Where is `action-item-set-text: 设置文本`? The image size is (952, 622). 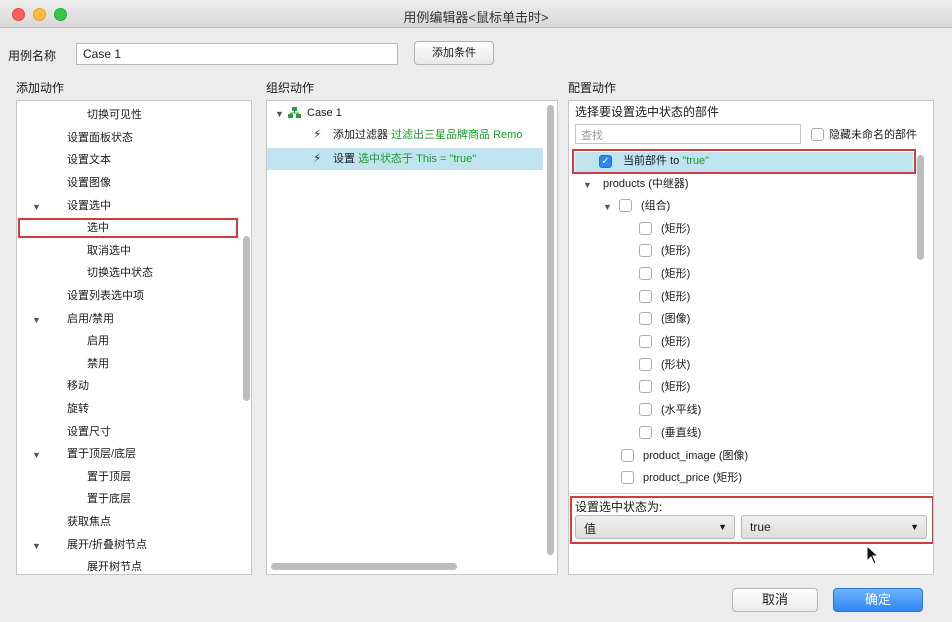 action-item-set-text: 设置文本 is located at coordinates (89, 160).